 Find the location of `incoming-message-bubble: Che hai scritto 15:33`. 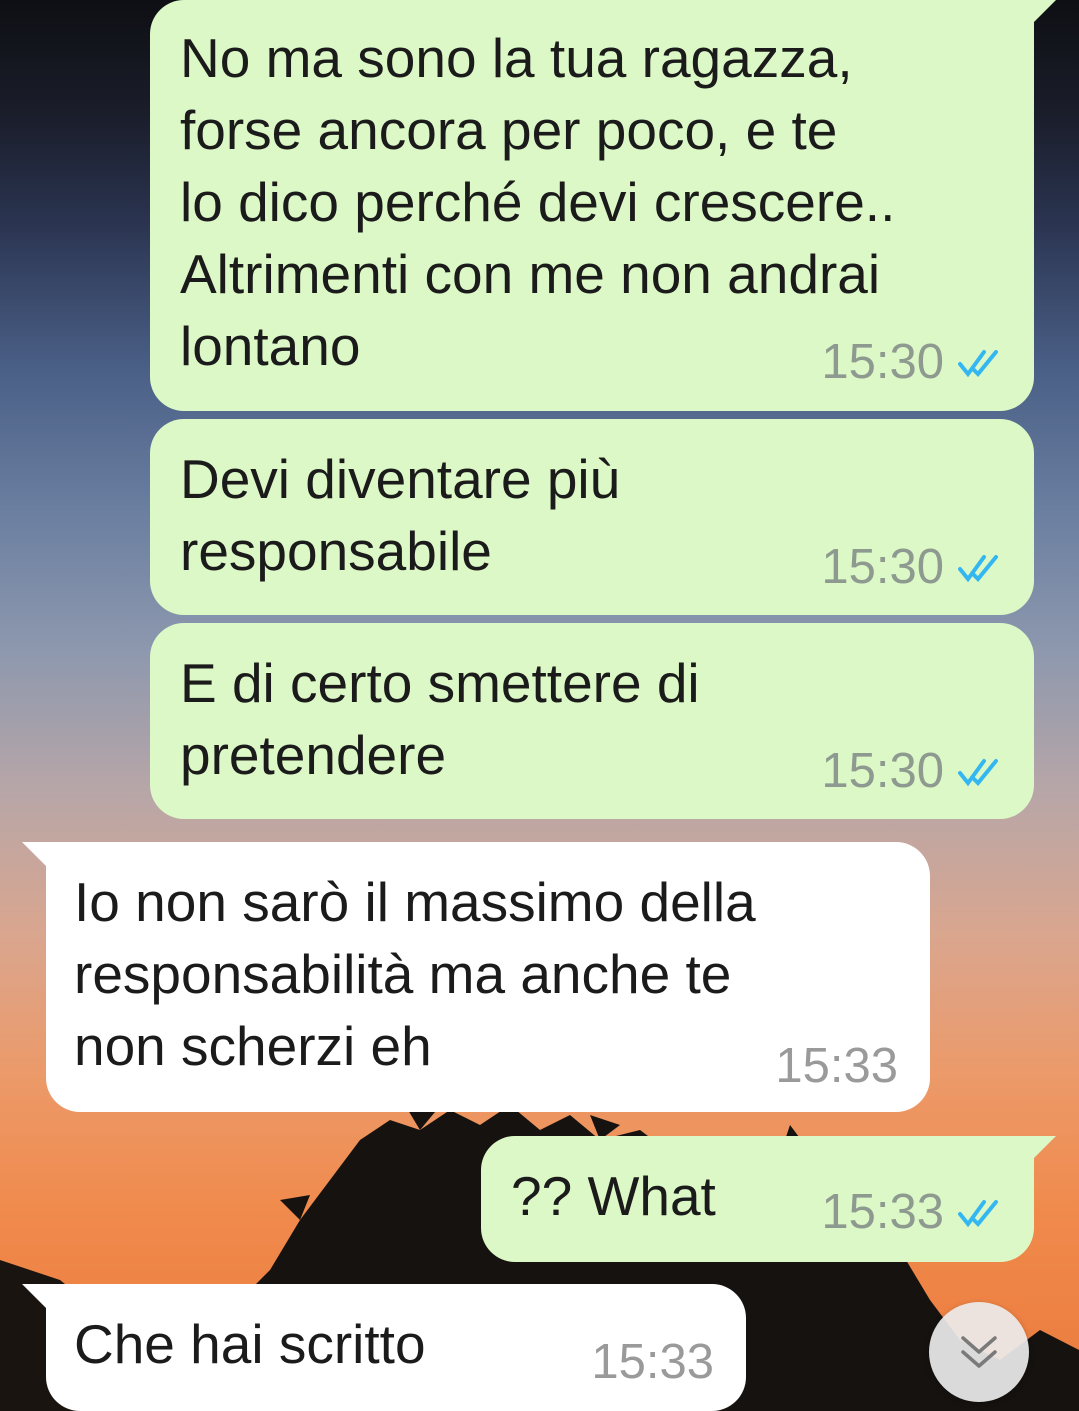

incoming-message-bubble: Che hai scritto 15:33 is located at coordinates (396, 1347).